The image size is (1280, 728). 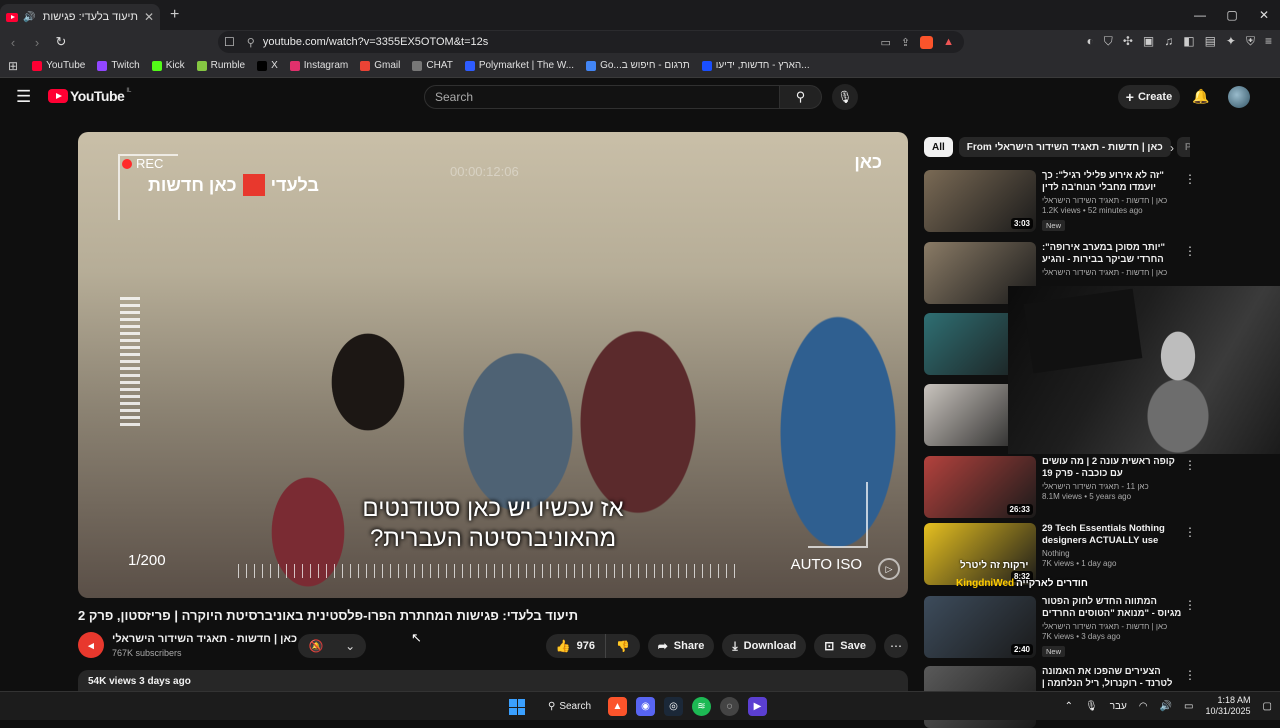 I want to click on search-input: Search, so click(x=602, y=97).